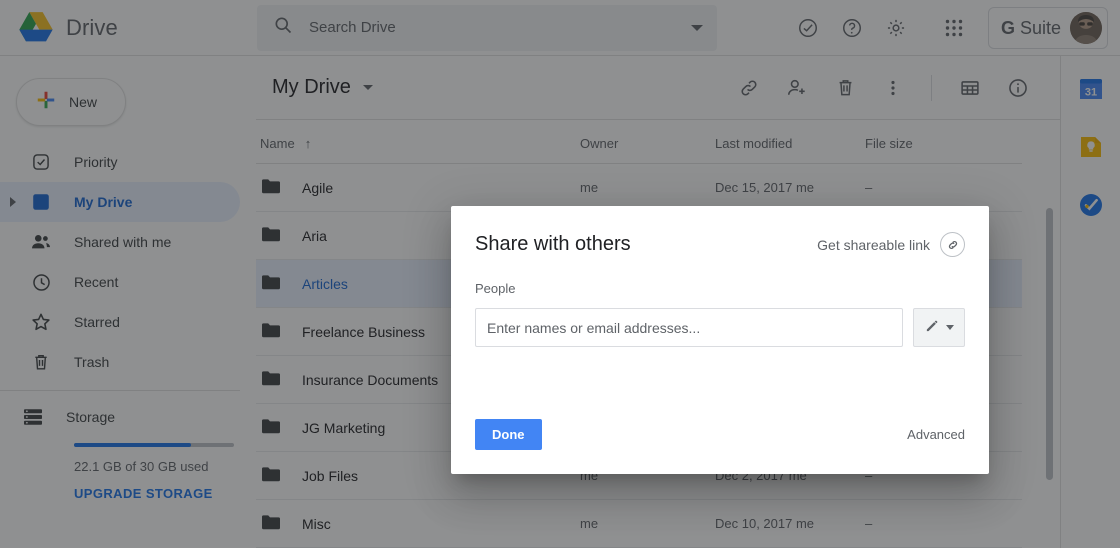 The height and width of the screenshot is (548, 1120). Describe the element at coordinates (952, 244) in the screenshot. I see `link-chain-icon` at that location.